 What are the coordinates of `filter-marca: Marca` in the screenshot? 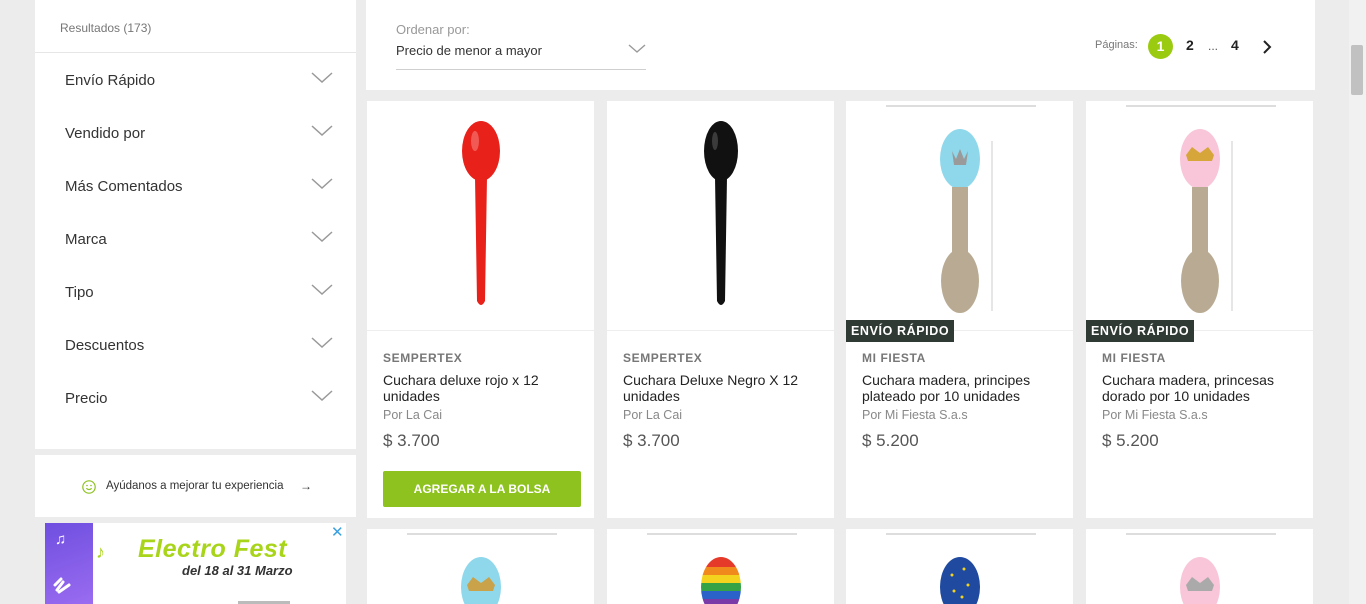 It's located at (195, 238).